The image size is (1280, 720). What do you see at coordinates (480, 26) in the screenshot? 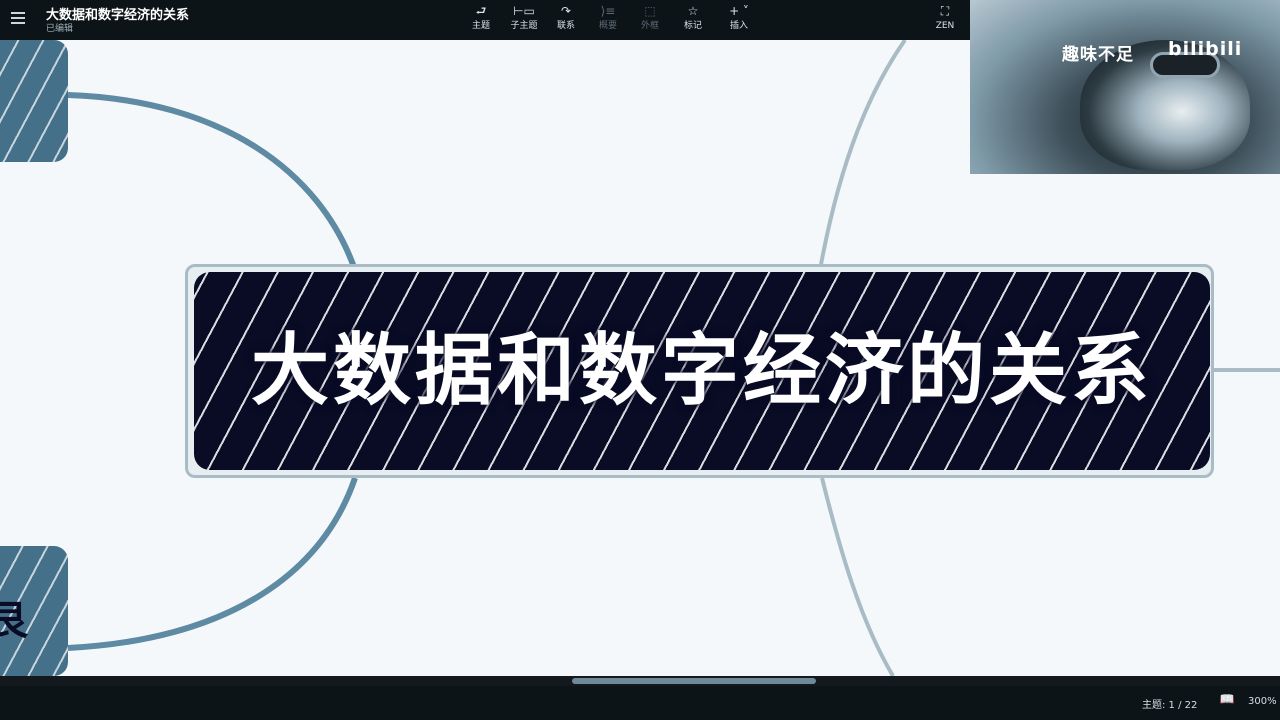
I see `toolbar-topic-label: 主题` at bounding box center [480, 26].